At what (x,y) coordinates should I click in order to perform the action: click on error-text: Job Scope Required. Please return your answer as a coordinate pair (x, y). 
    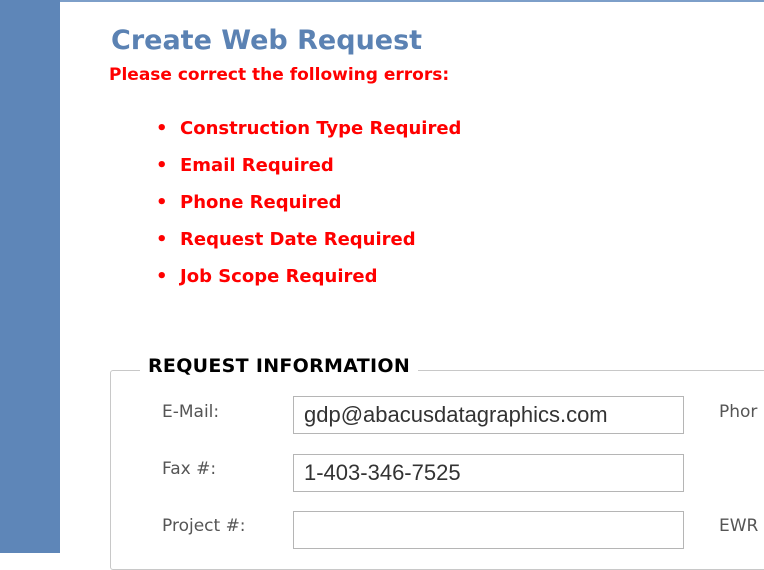
    Looking at the image, I should click on (279, 276).